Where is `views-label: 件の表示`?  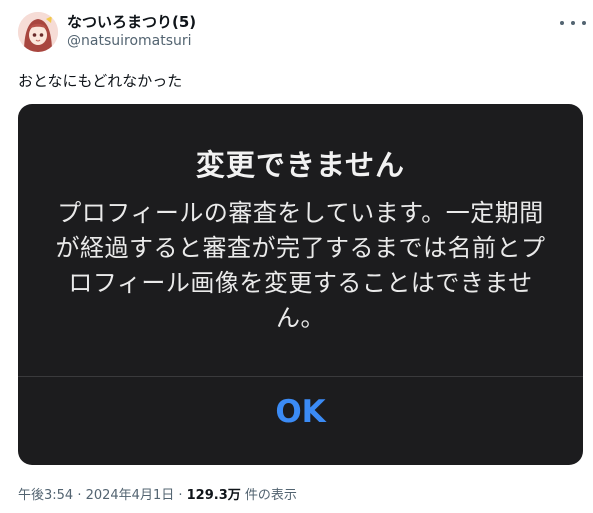
views-label: 件の表示 is located at coordinates (268, 495).